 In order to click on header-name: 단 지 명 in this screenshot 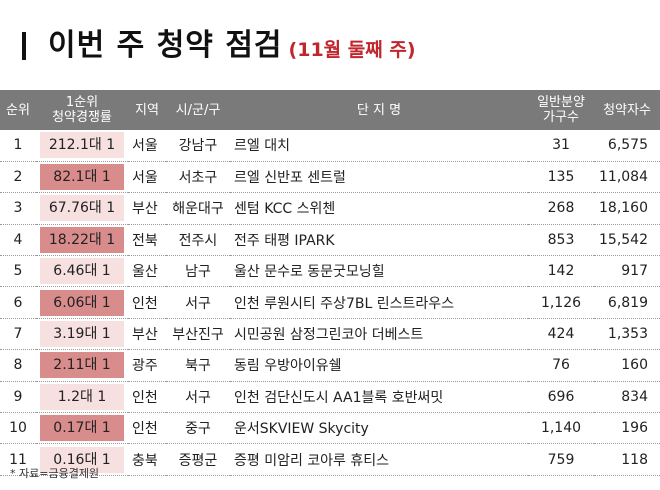, I will do `click(379, 110)`.